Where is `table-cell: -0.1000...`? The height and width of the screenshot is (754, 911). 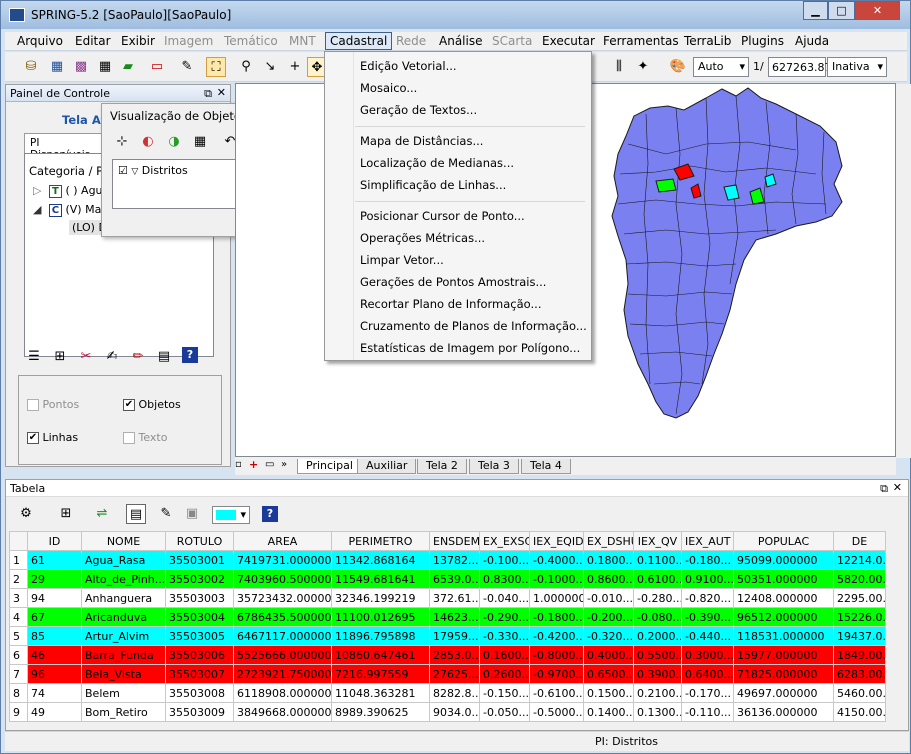
table-cell: -0.1000... is located at coordinates (556, 579).